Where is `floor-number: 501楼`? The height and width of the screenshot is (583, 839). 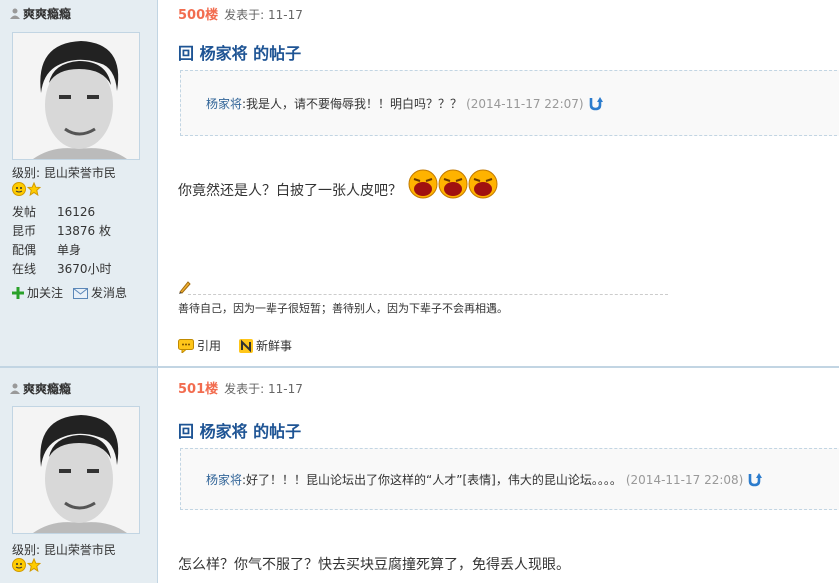 floor-number: 501楼 is located at coordinates (198, 387).